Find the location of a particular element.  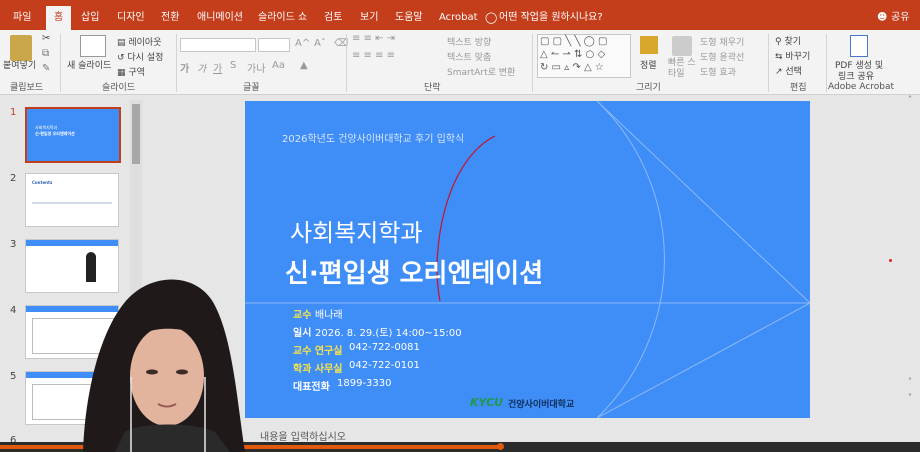

scroll-down-icon: ˅ is located at coordinates (910, 397).